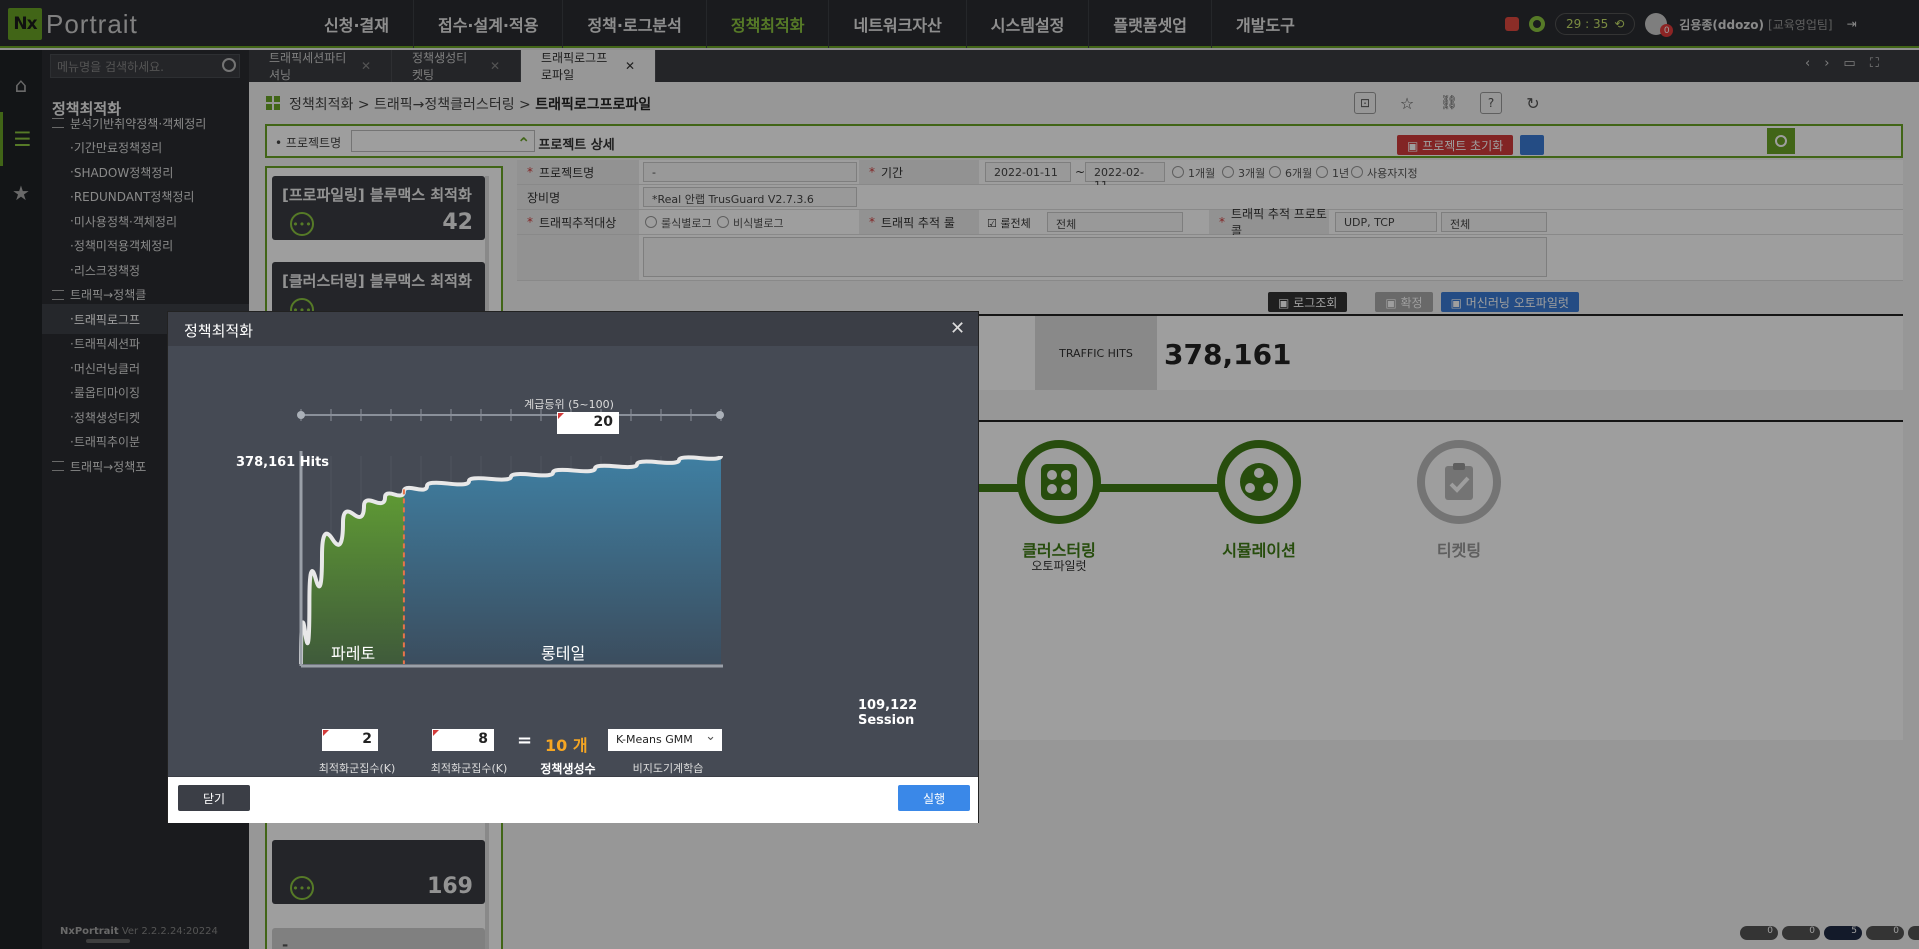 Image resolution: width=1919 pixels, height=949 pixels. I want to click on algorithm-label: 비지도기계학습, so click(668, 768).